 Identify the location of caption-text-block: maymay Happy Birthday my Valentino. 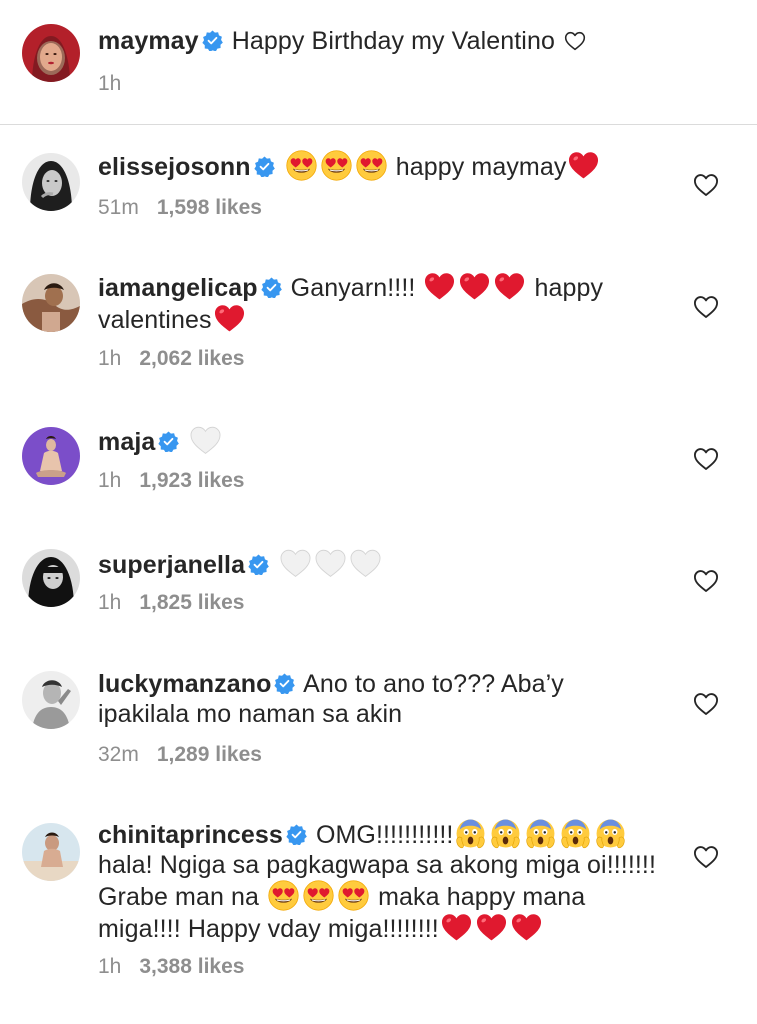
(408, 41).